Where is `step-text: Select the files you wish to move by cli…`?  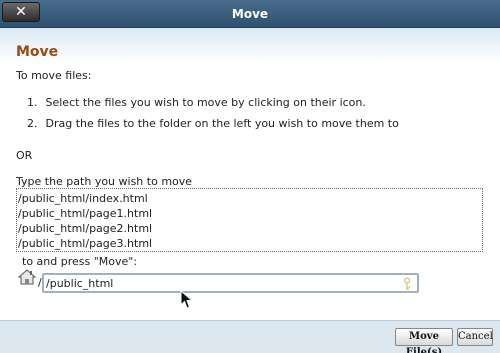 step-text: Select the files you wish to move by cli… is located at coordinates (205, 102).